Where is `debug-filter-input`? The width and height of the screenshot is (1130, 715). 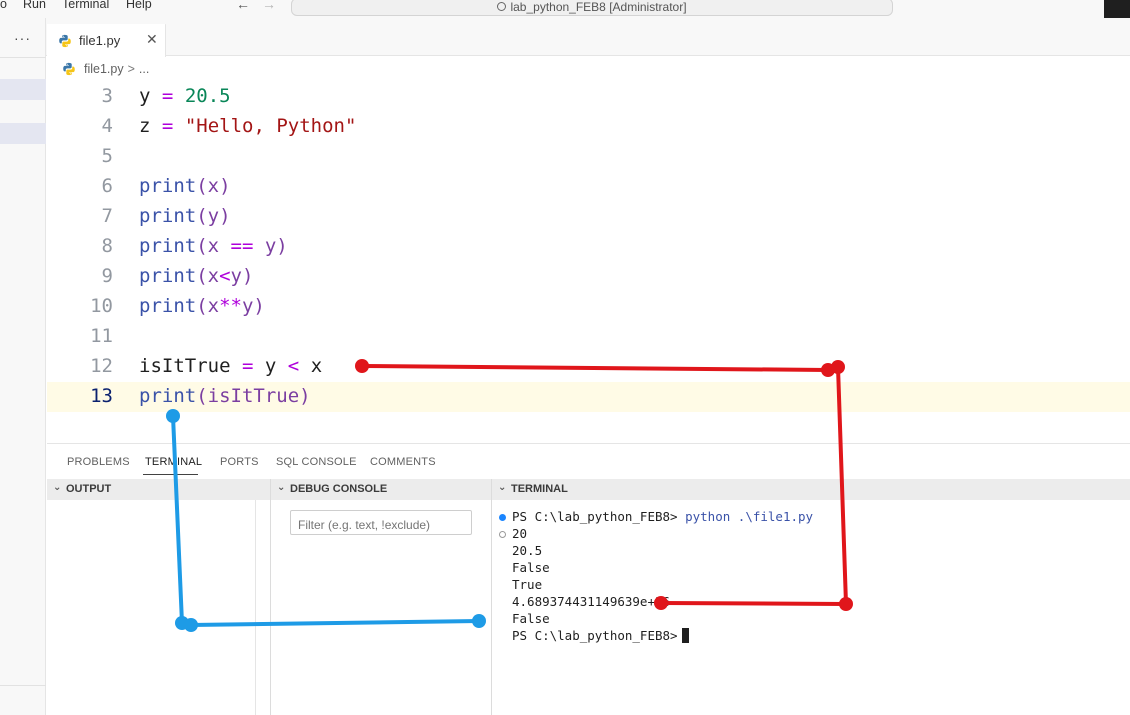
debug-filter-input is located at coordinates (381, 522).